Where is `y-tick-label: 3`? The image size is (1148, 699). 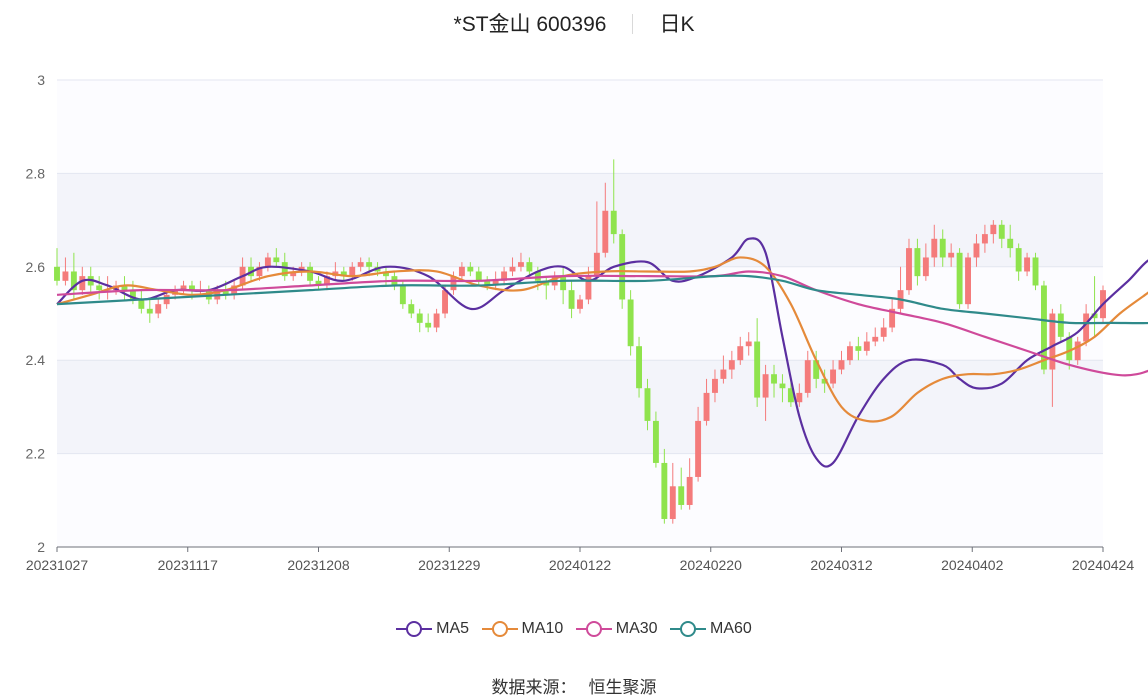
y-tick-label: 3 is located at coordinates (41, 80).